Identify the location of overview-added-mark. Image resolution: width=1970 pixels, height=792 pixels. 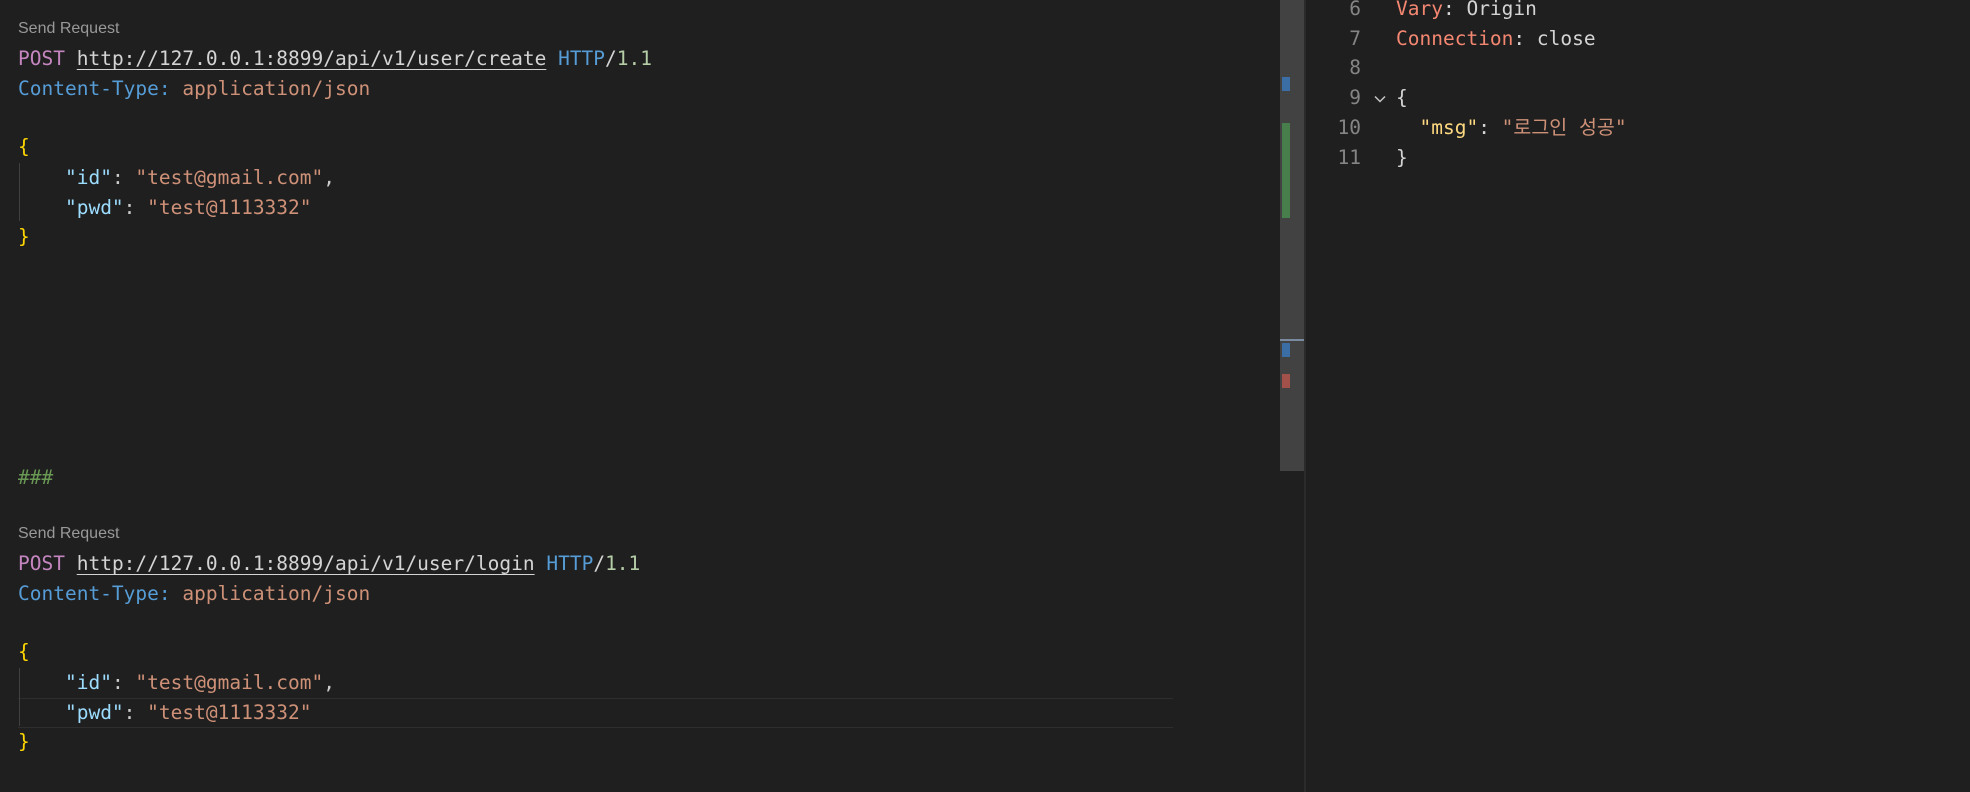
(1286, 170).